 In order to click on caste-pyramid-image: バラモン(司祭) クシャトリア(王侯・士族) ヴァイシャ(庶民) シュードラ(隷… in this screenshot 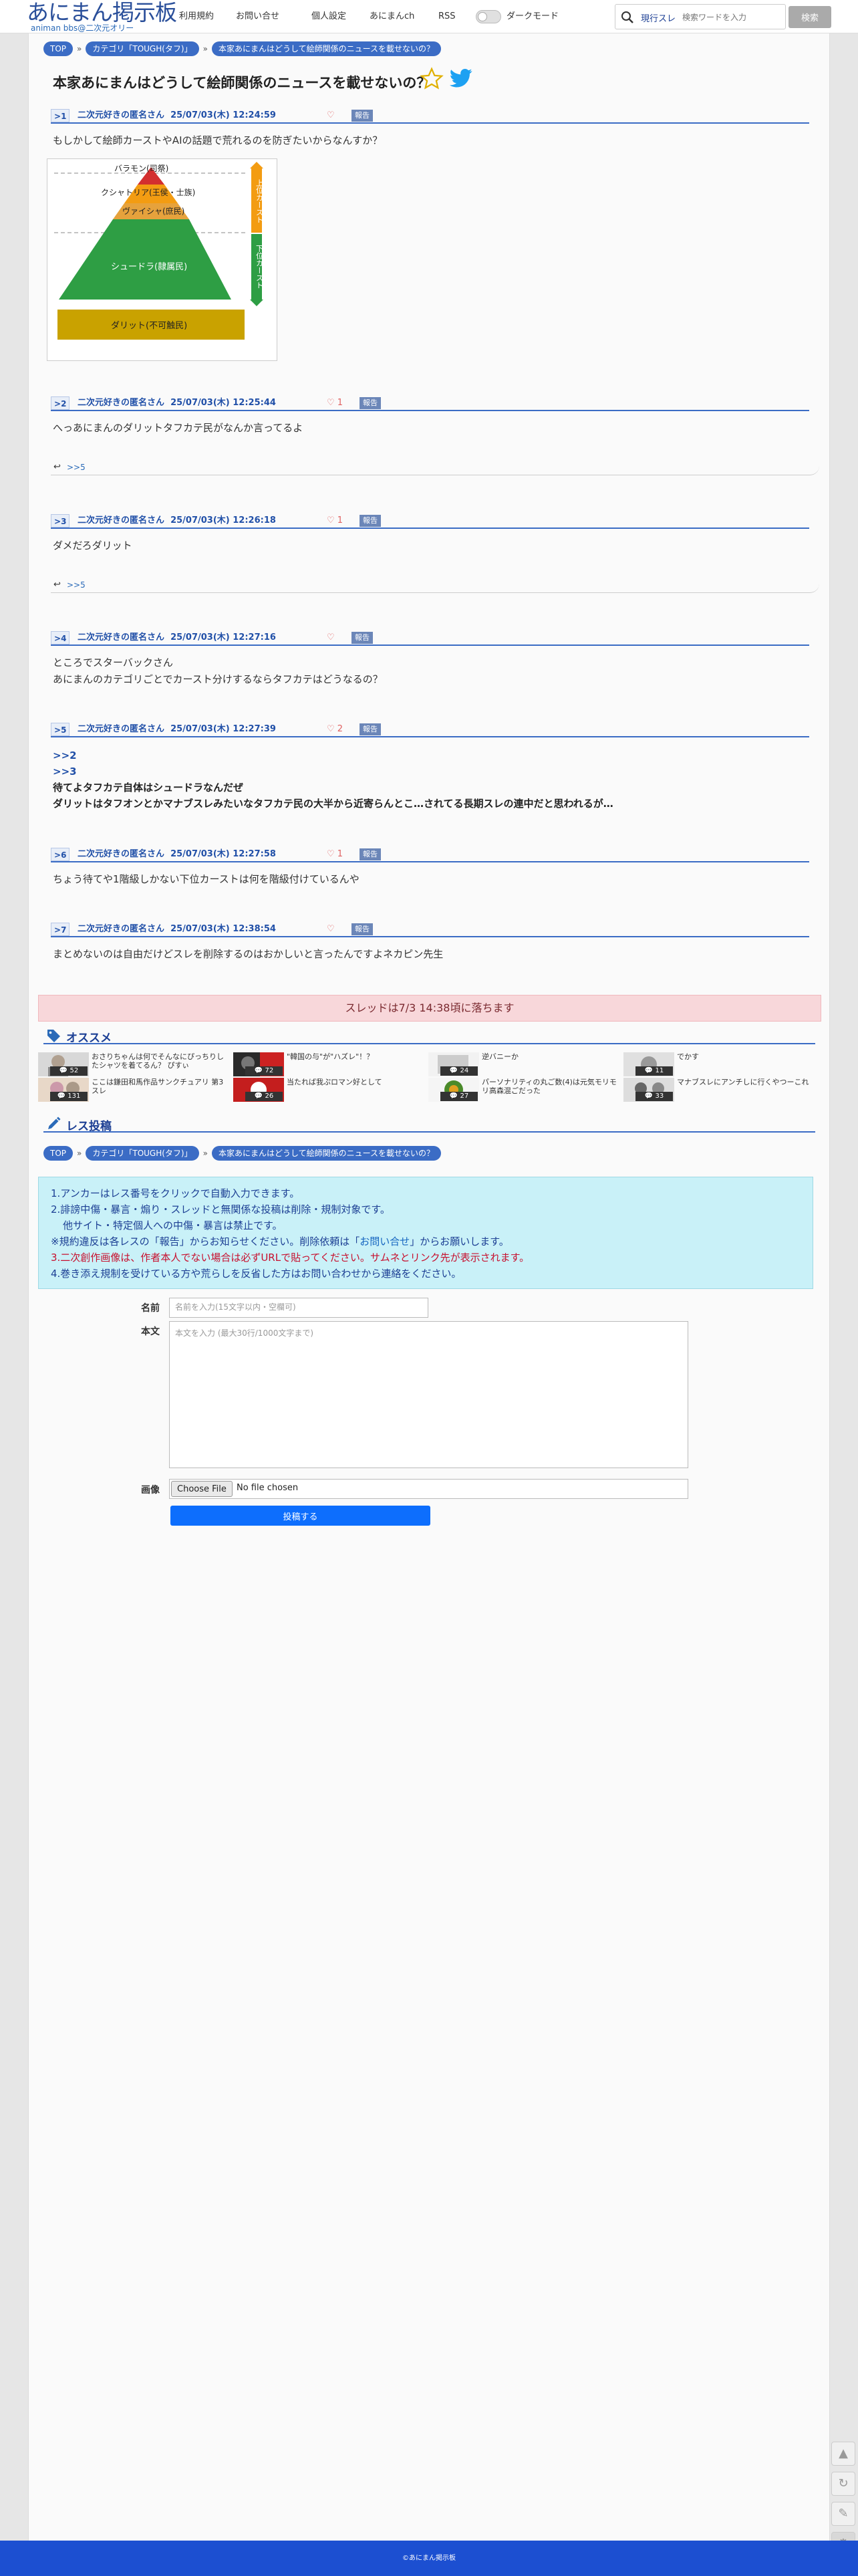, I will do `click(162, 259)`.